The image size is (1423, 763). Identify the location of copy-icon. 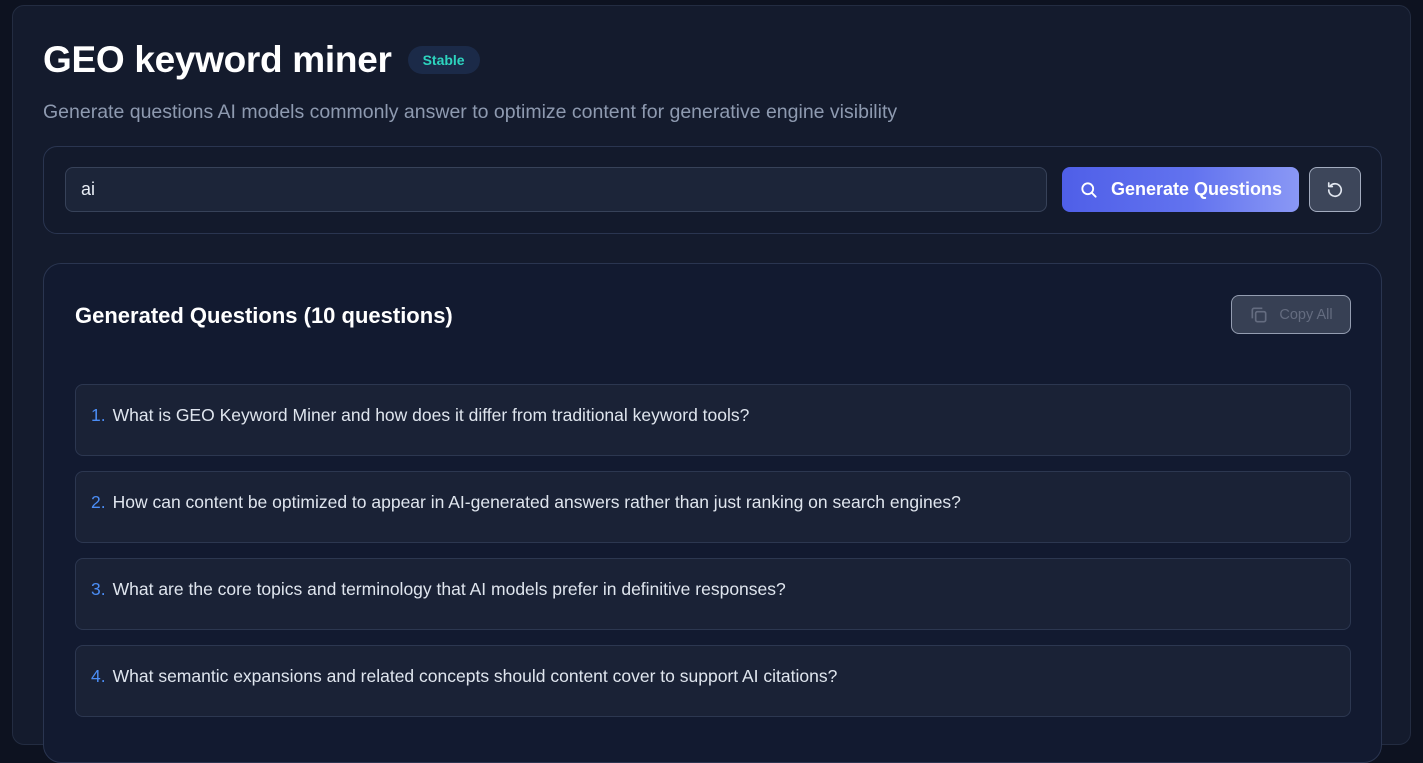
(1259, 315).